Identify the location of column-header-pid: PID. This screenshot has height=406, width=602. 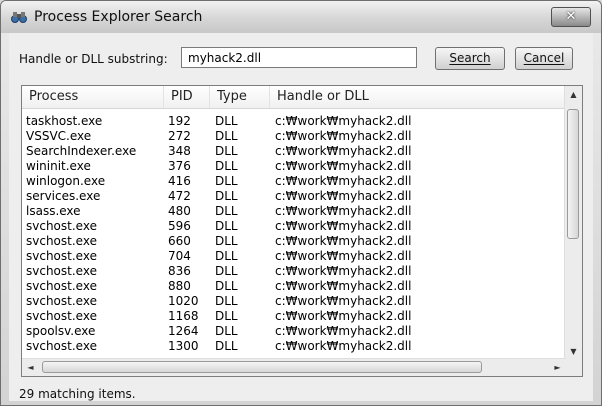
(187, 97).